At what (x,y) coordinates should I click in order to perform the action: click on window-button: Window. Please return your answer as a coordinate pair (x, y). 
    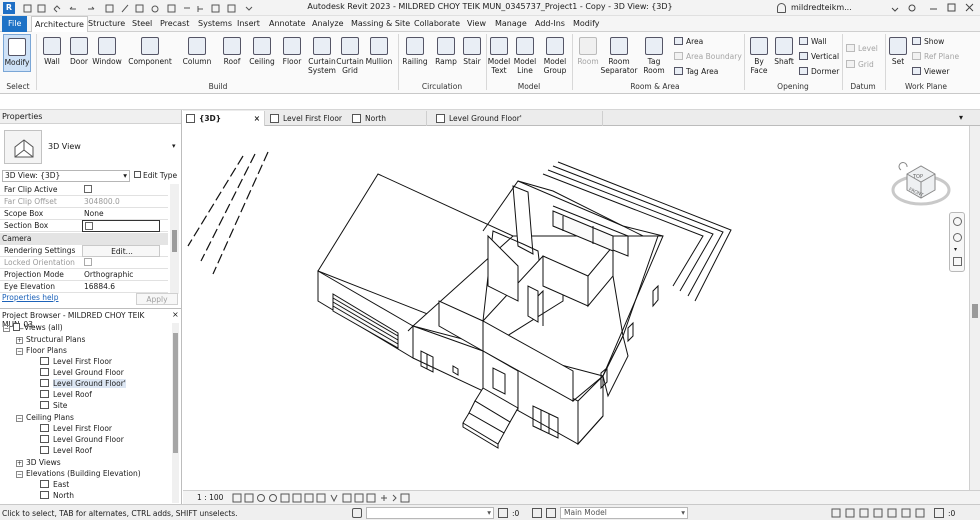
    Looking at the image, I should click on (107, 51).